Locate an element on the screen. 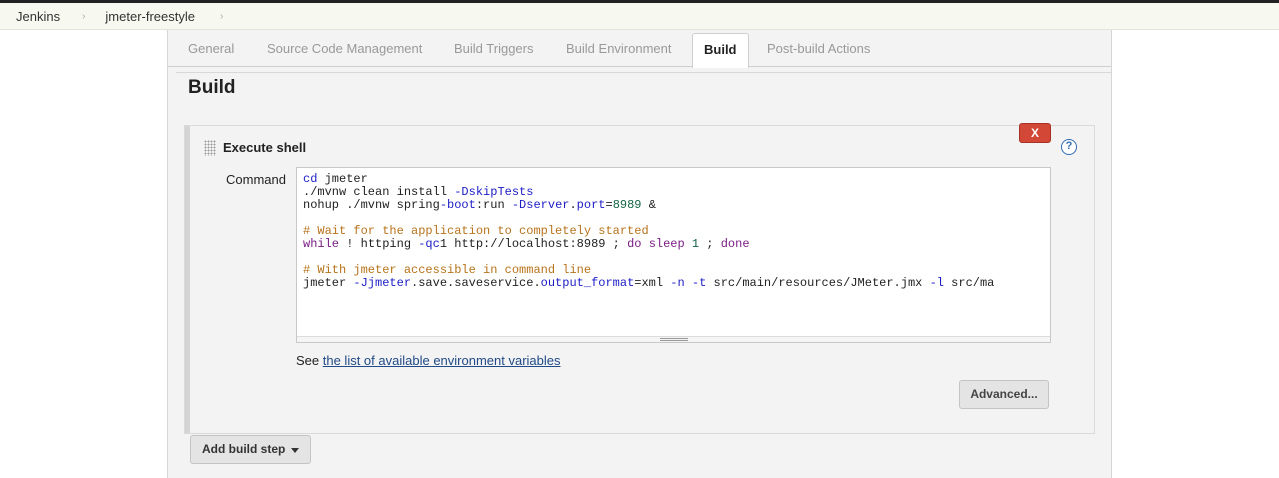 Image resolution: width=1279 pixels, height=478 pixels. section-divider is located at coordinates (643, 72).